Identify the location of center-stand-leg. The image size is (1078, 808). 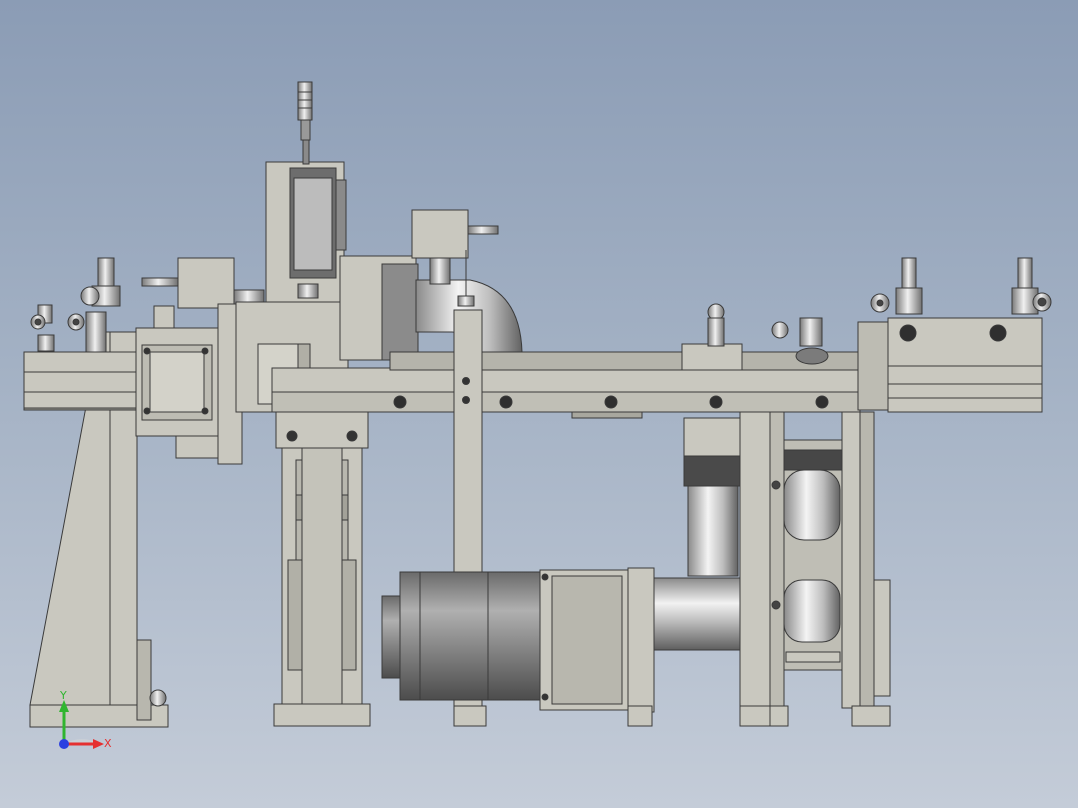
(322, 569).